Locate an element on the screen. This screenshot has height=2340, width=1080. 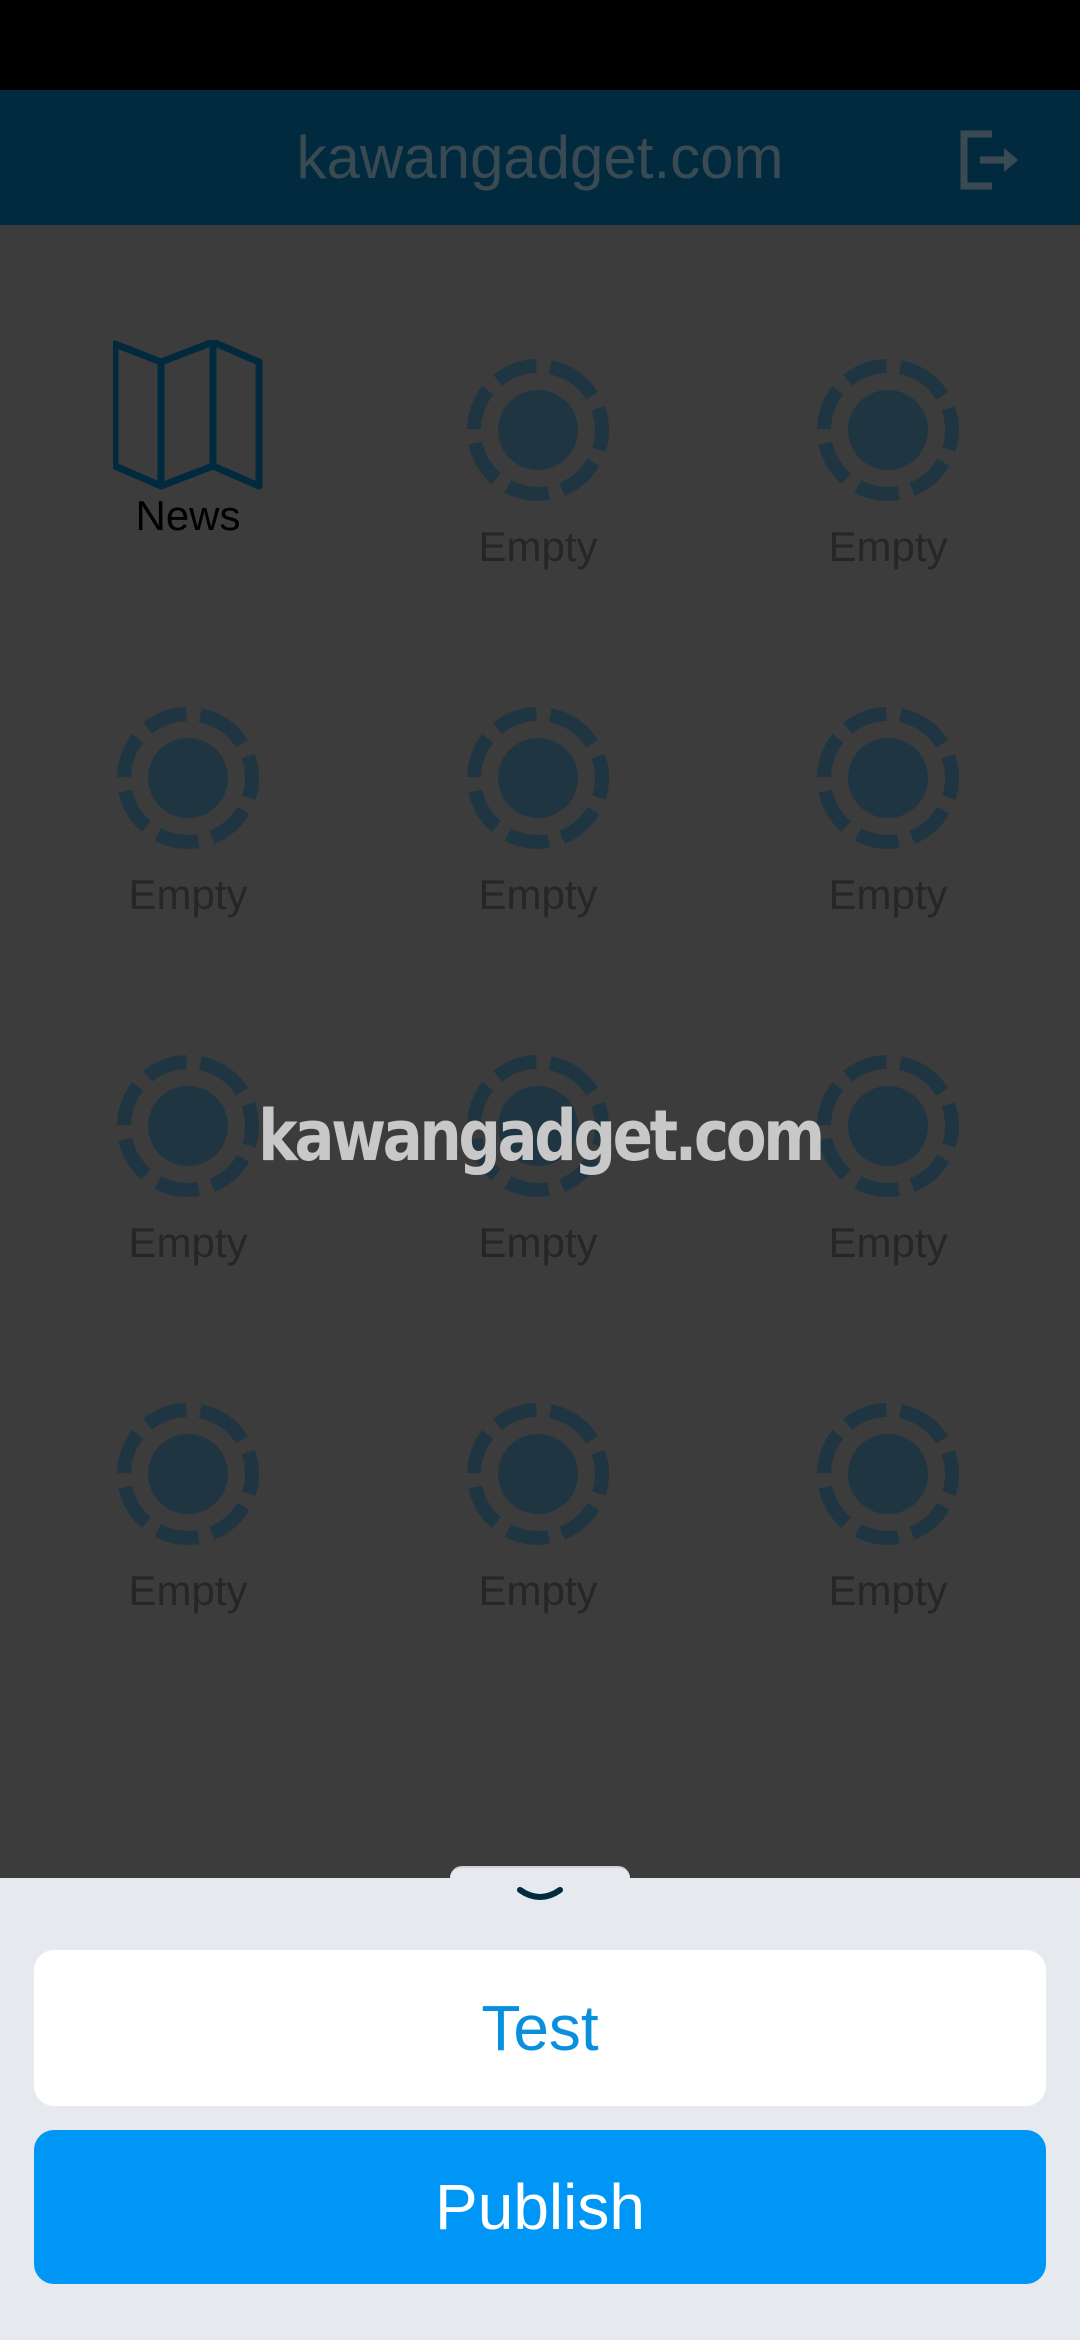
app-header: kawangadget.com is located at coordinates (540, 157).